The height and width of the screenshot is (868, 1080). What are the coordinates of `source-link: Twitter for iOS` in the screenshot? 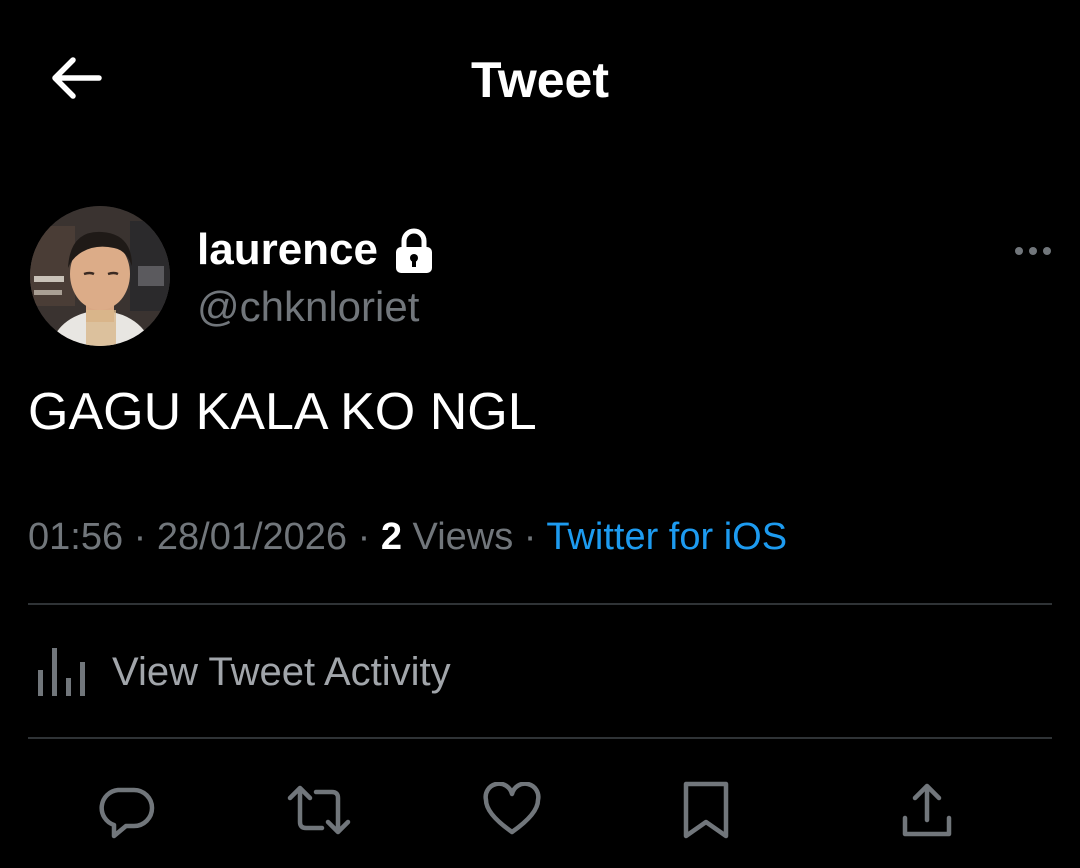 It's located at (666, 537).